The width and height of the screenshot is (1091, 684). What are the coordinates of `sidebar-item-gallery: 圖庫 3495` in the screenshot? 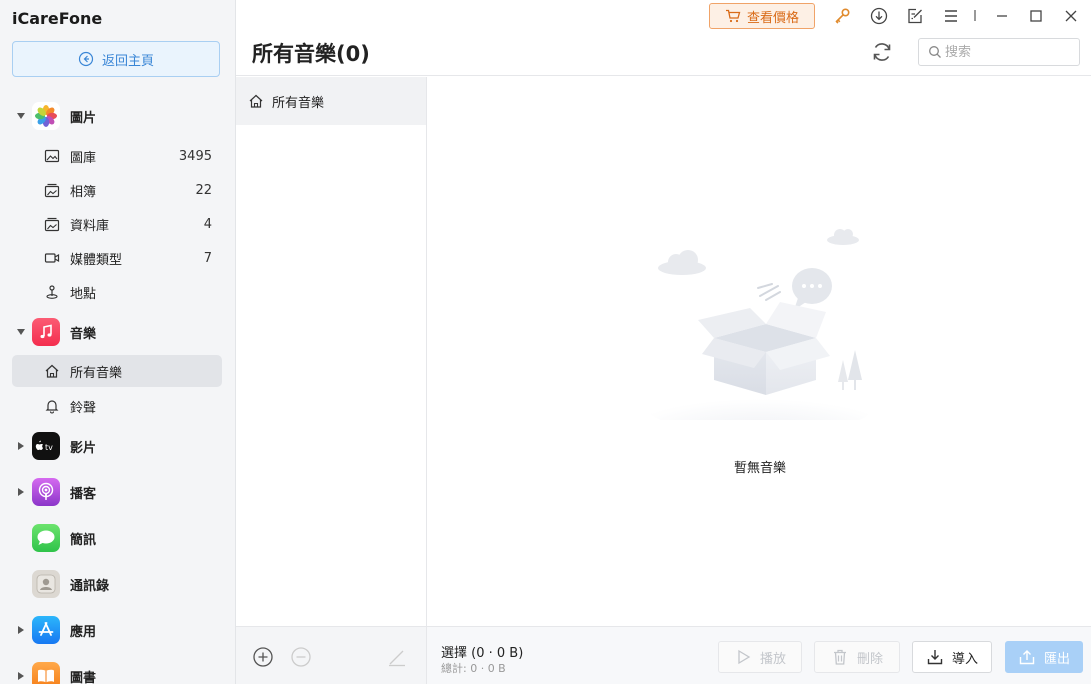 It's located at (117, 156).